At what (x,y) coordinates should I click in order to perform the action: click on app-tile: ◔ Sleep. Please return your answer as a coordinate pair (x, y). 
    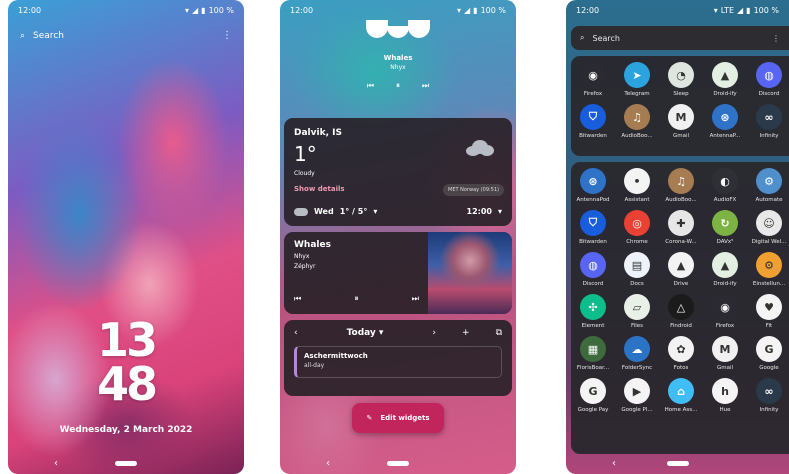
    Looking at the image, I should click on (681, 79).